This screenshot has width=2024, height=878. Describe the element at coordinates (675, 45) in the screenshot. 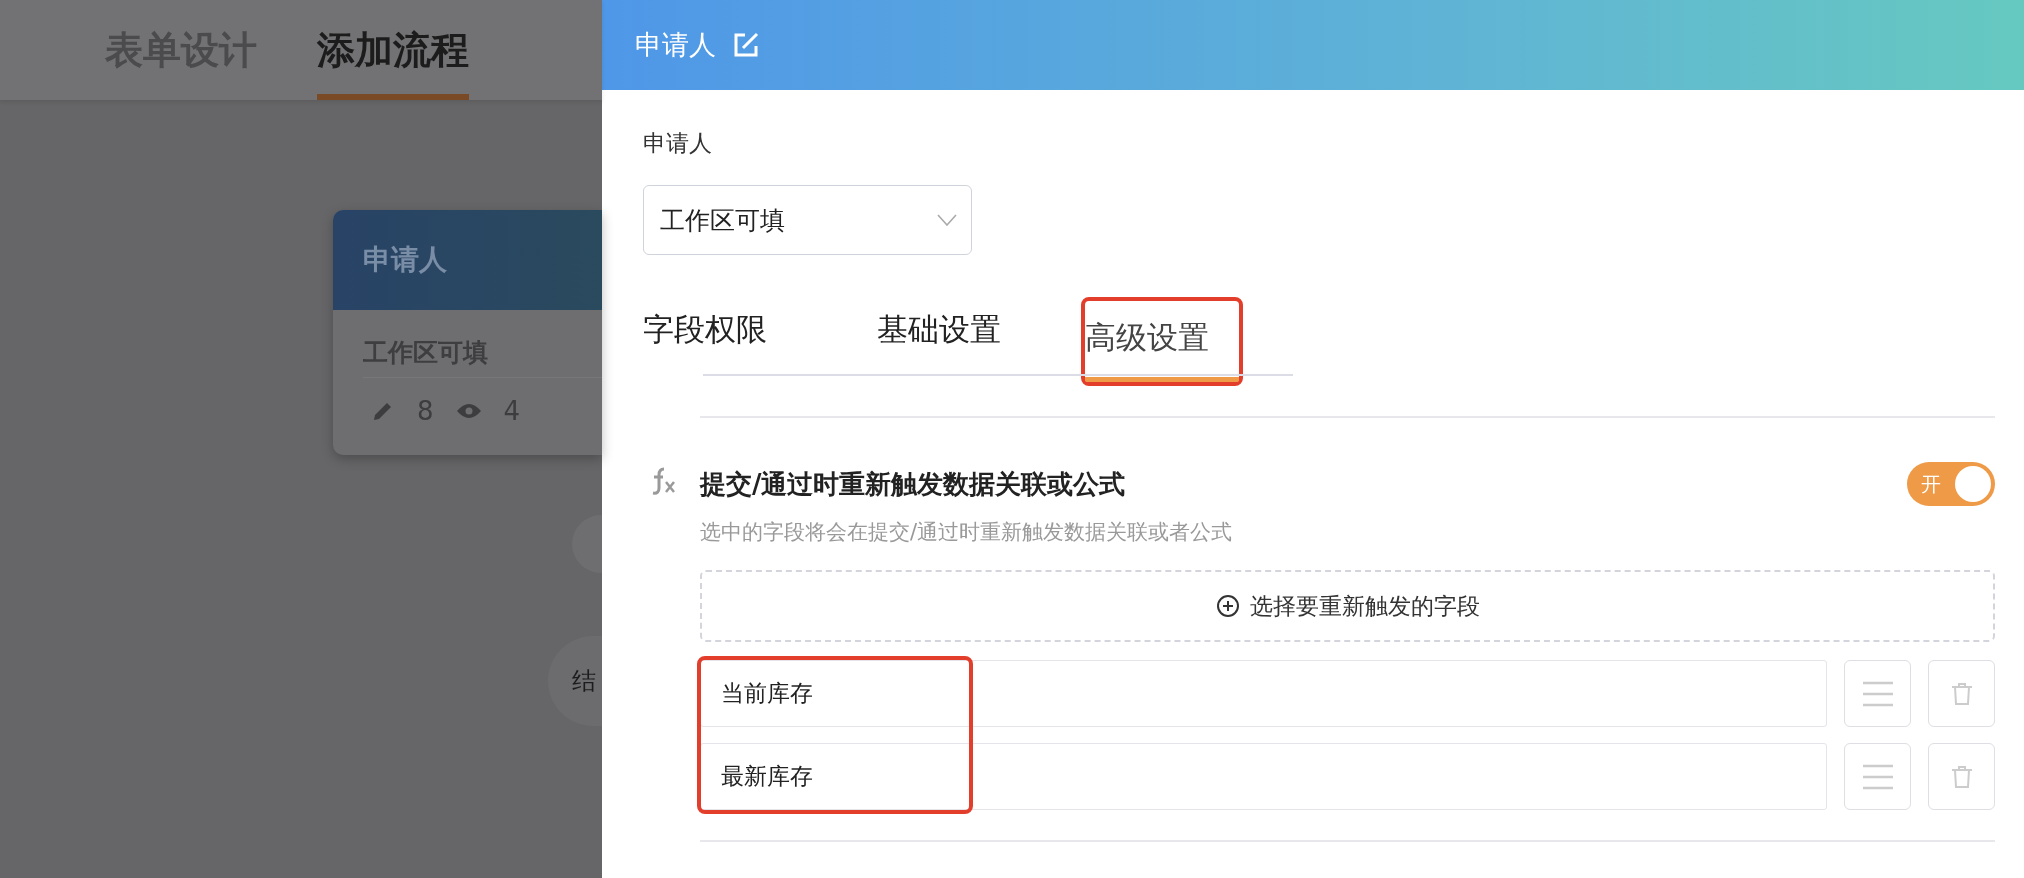

I see `drawer-title: 申请人` at that location.